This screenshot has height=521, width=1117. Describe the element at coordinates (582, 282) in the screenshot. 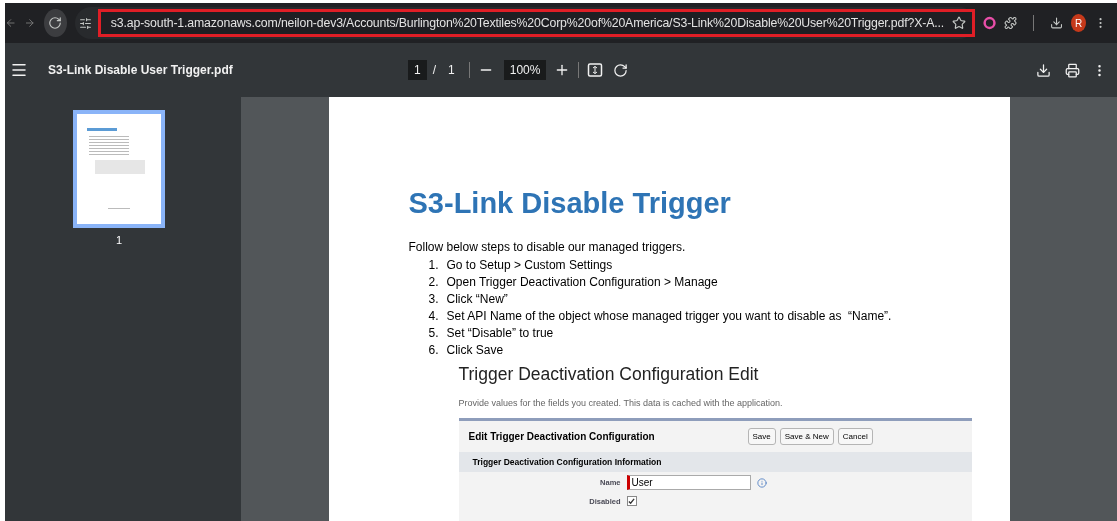

I see `step-text: Open Trigger Deactivation Configuration > Manage` at that location.